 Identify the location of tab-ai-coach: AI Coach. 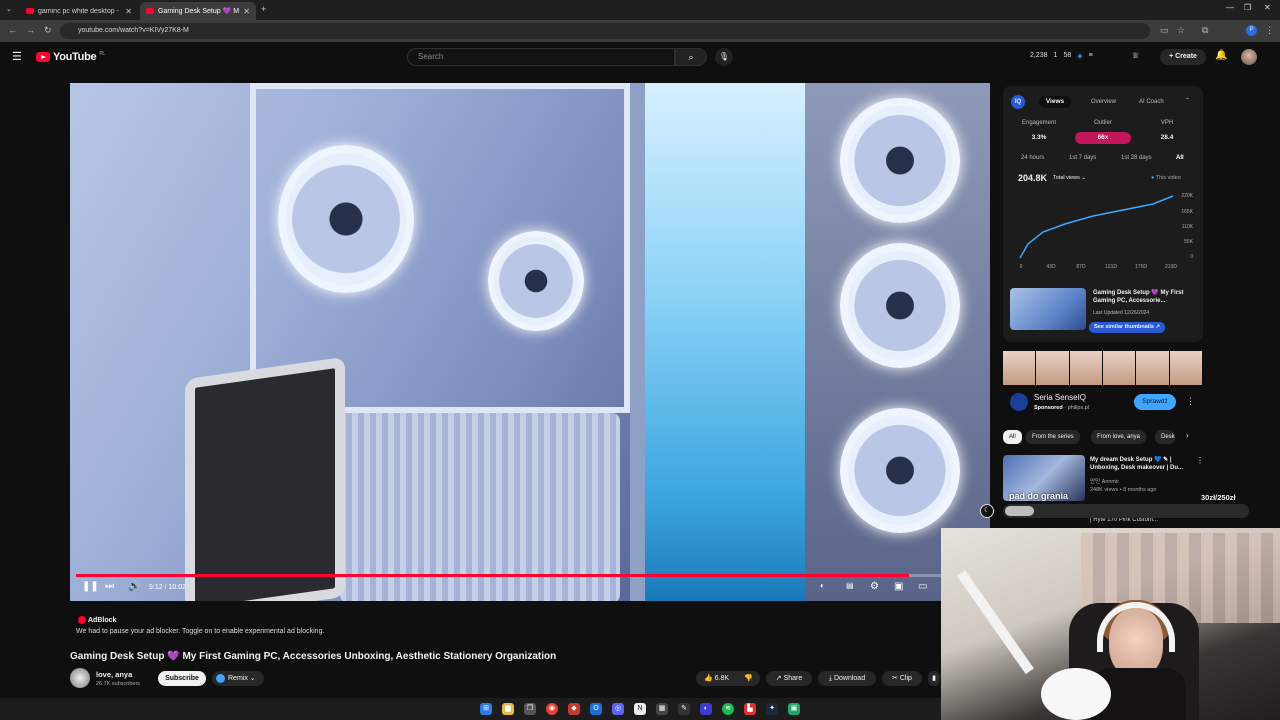
(1151, 102).